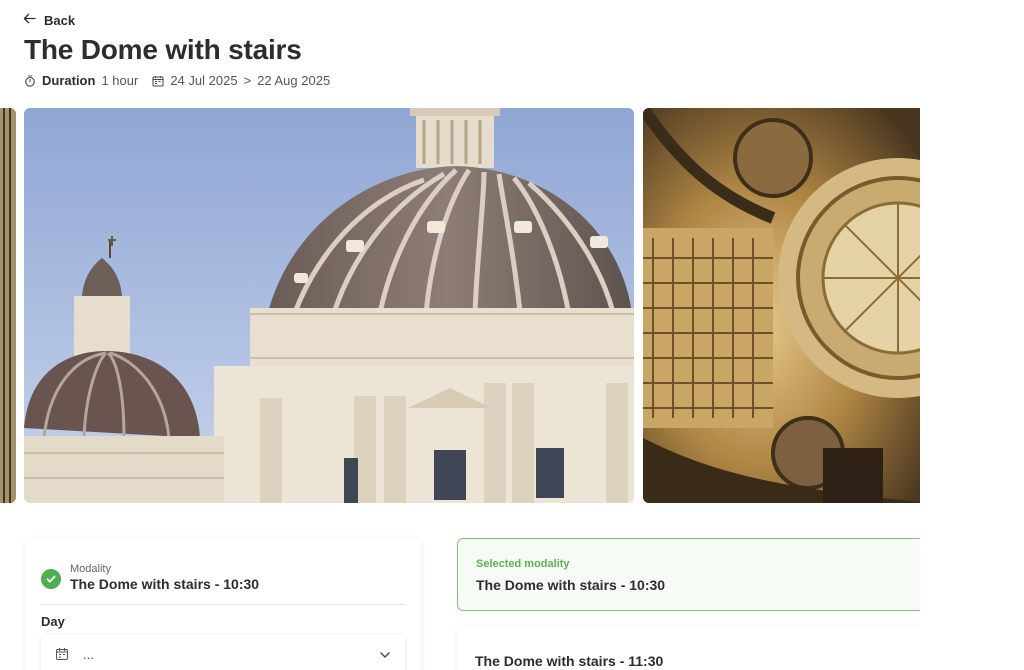 This screenshot has width=1024, height=670. I want to click on gallery-image-previous, so click(8, 305).